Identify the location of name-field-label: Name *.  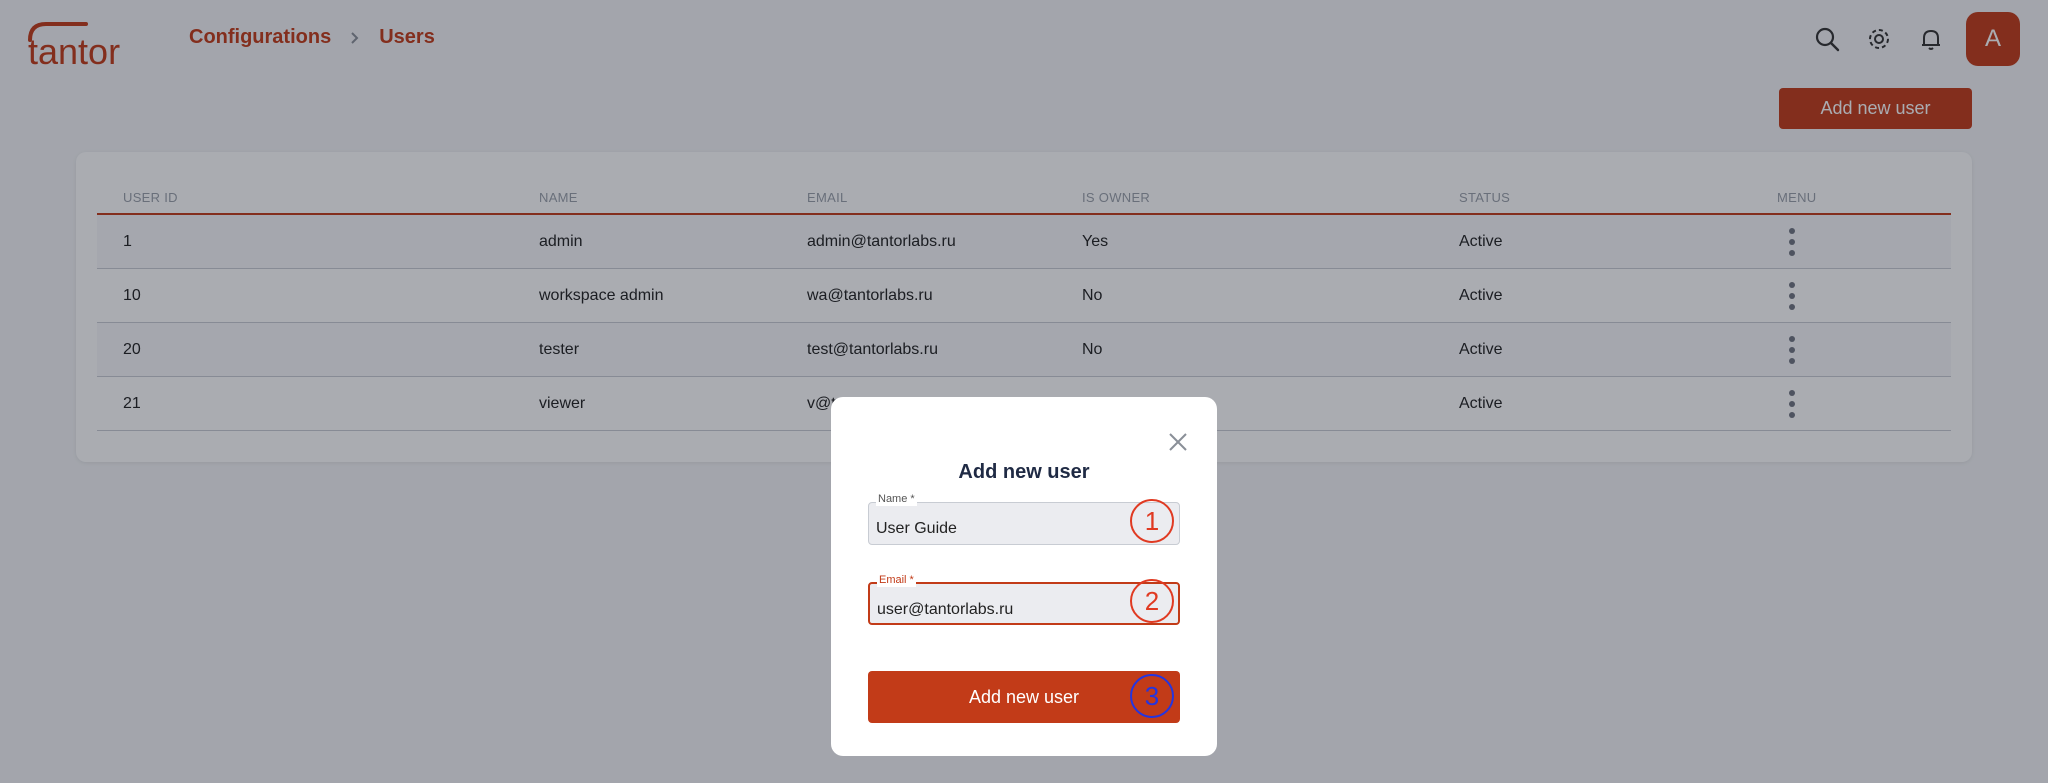
(896, 499).